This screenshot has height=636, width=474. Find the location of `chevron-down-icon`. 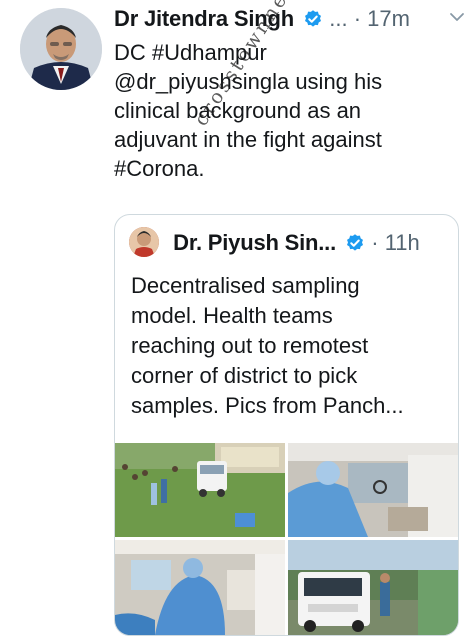

chevron-down-icon is located at coordinates (457, 17).